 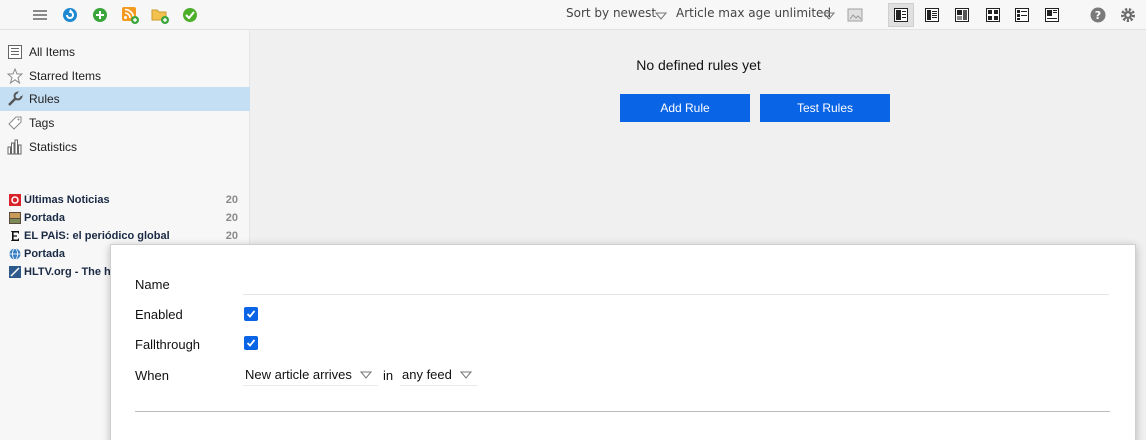 I want to click on fallthrough-checkbox, so click(x=251, y=343).